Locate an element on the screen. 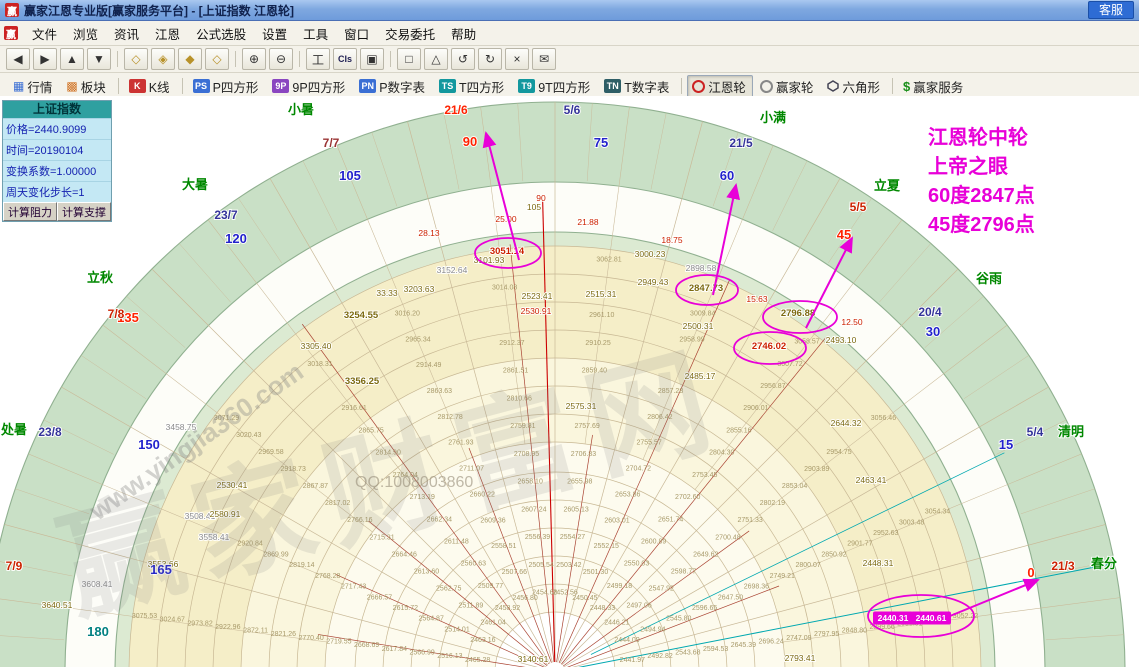 This screenshot has height=667, width=1139. forward-icon: ▶ is located at coordinates (45, 59).